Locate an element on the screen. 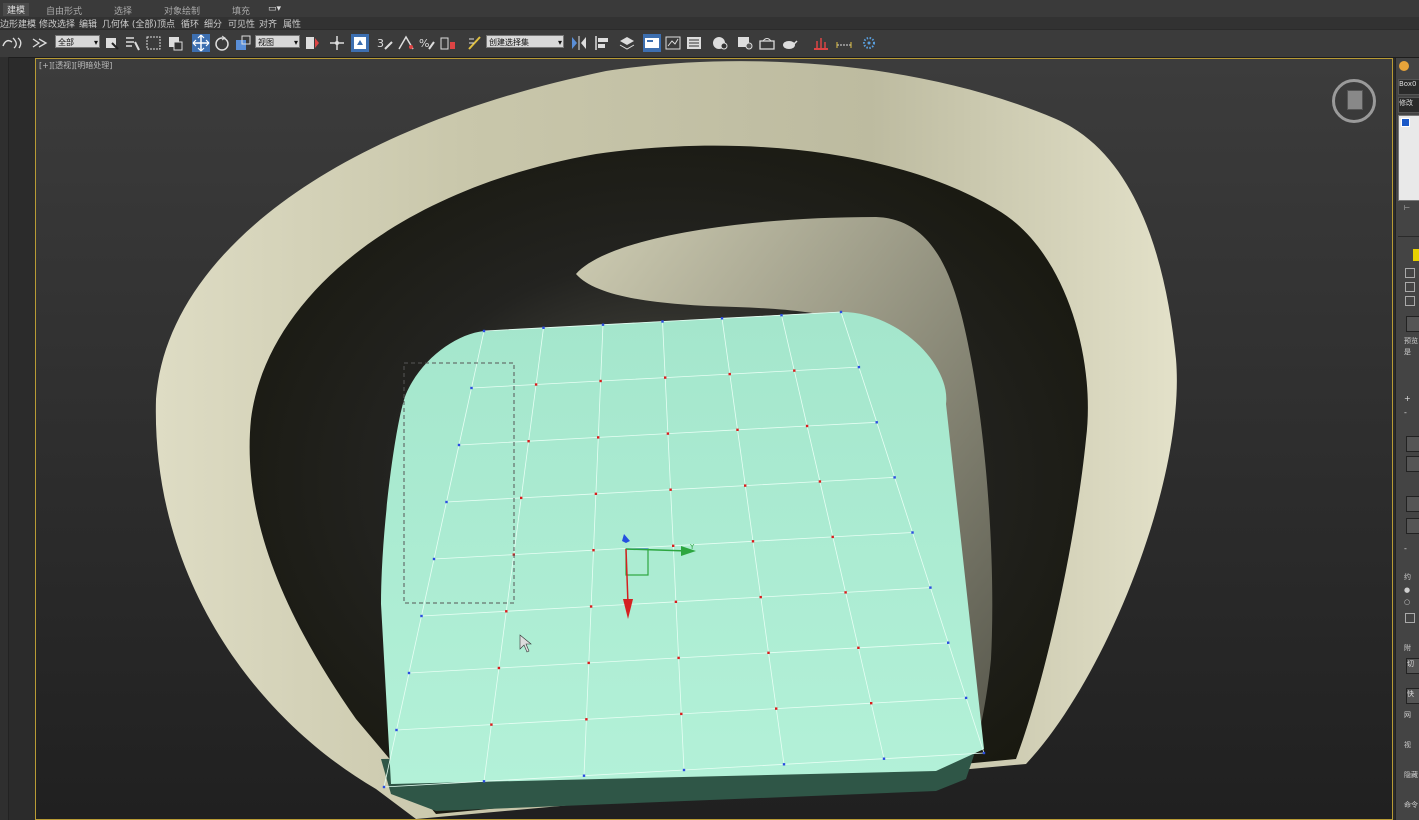 This screenshot has width=1419, height=820. modifier-stack is located at coordinates (1408, 158).